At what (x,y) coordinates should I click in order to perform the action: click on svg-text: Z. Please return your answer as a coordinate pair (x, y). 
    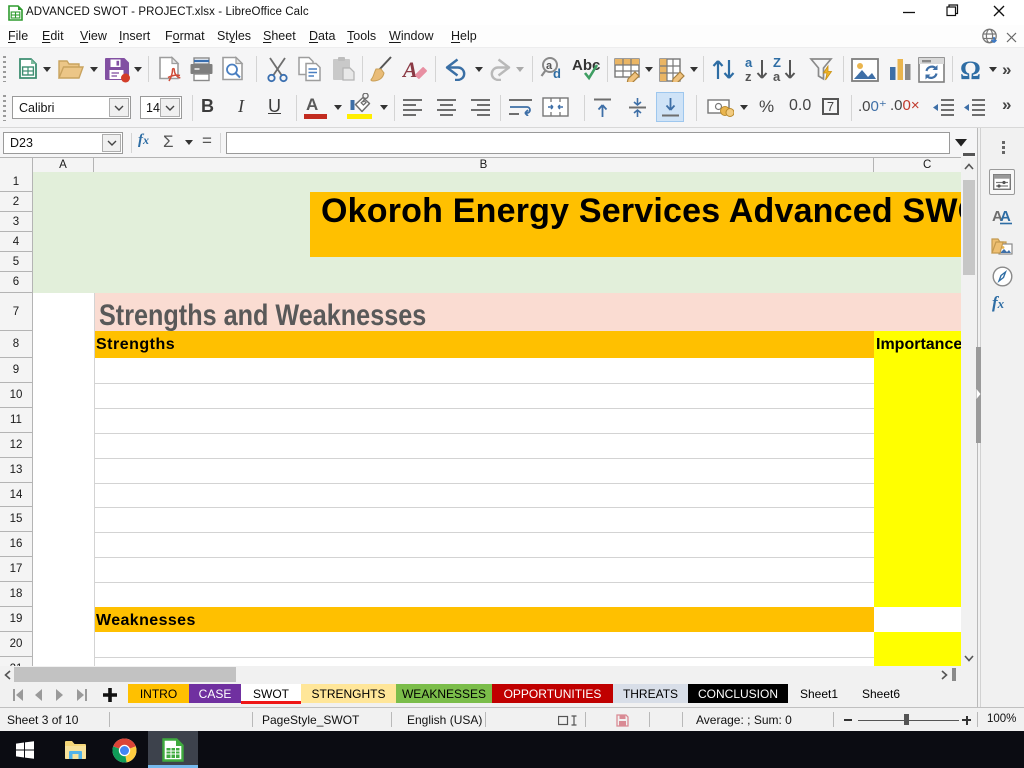
    Looking at the image, I should click on (777, 63).